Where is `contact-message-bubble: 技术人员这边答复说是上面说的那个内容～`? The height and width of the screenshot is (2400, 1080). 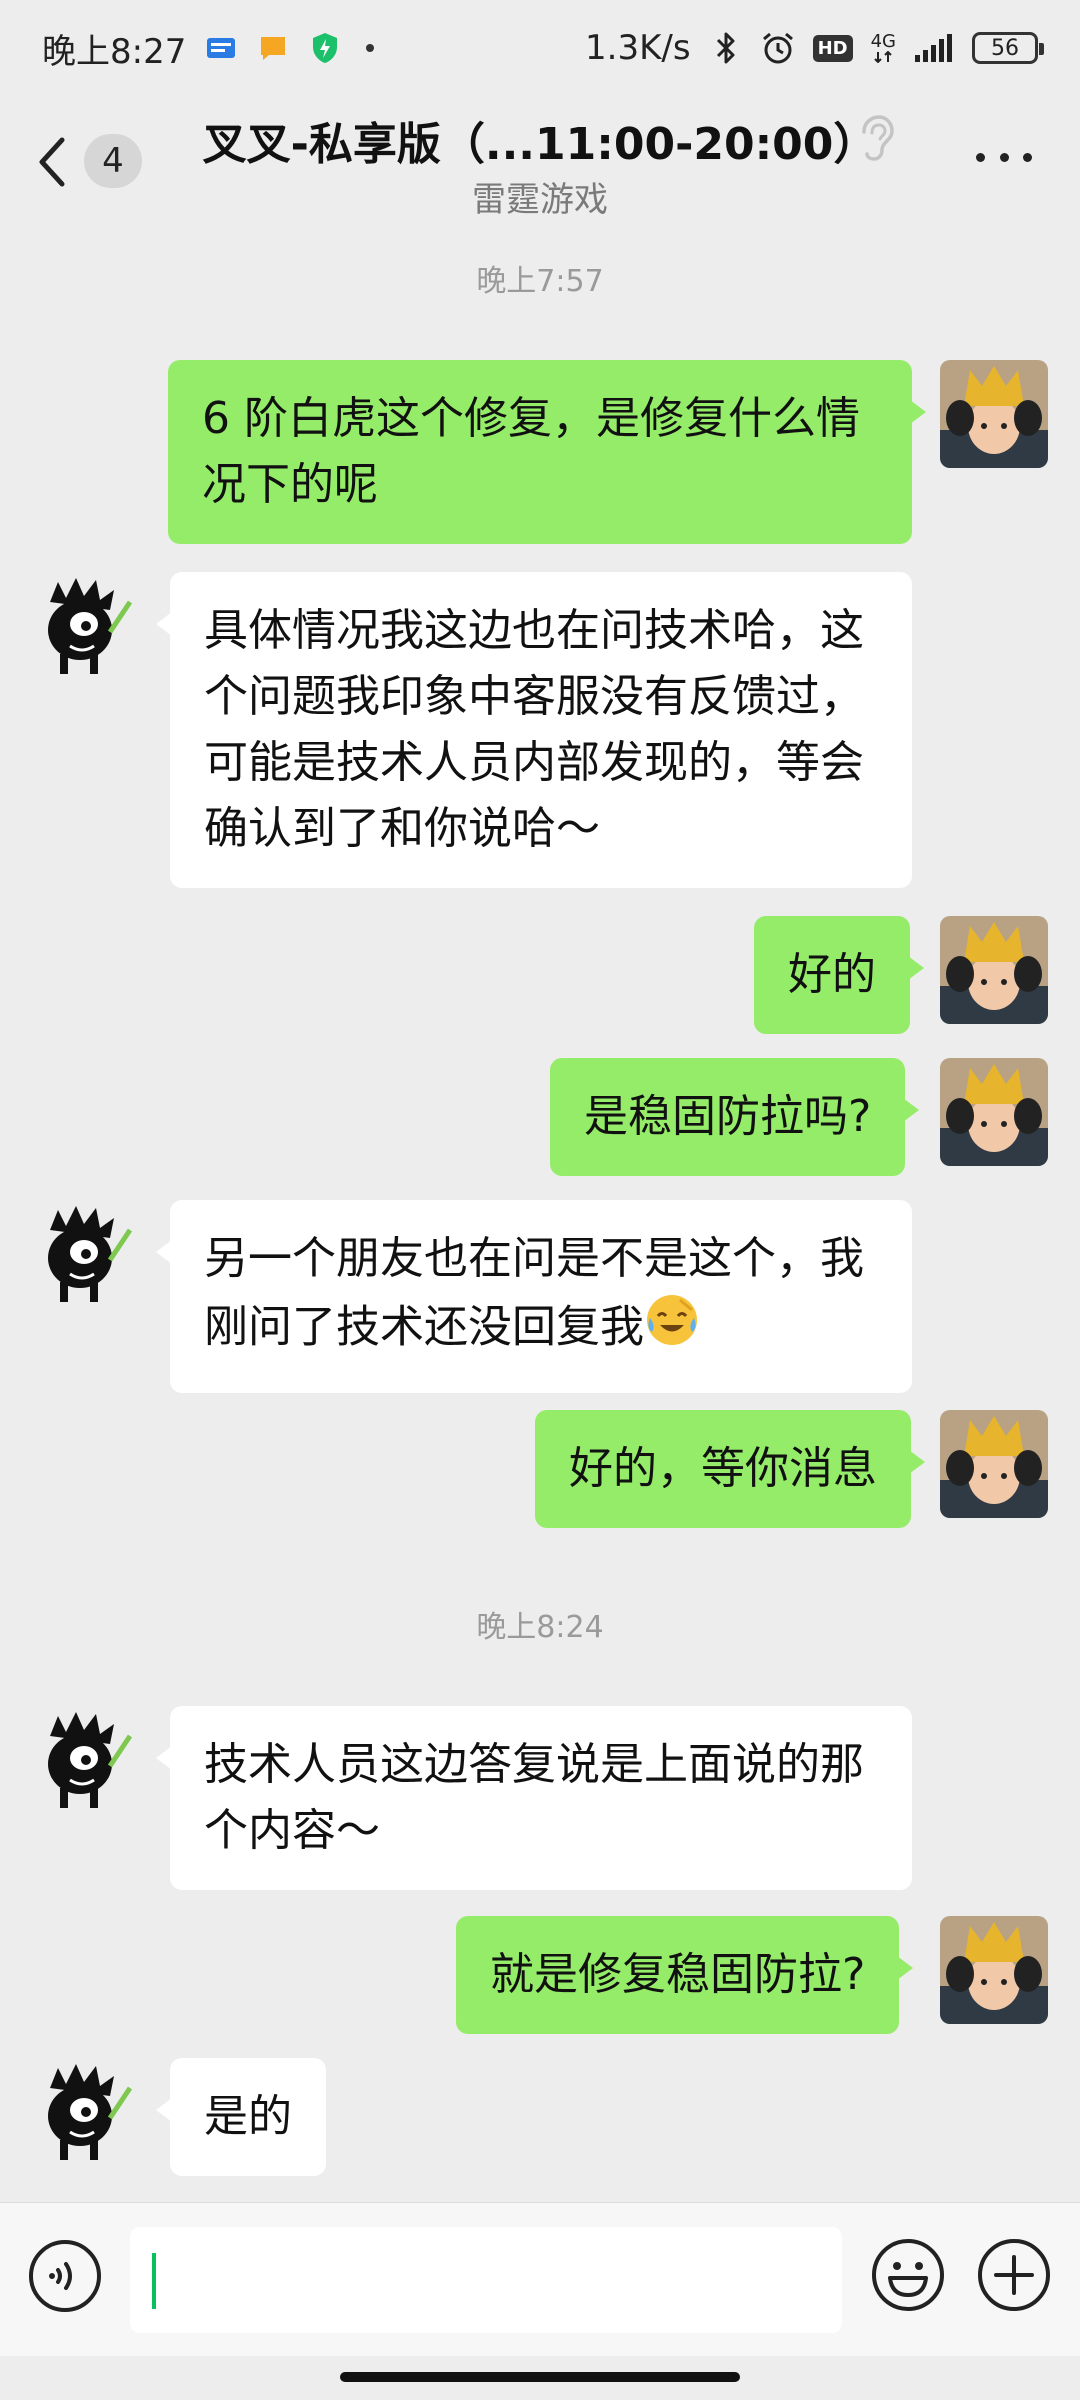 contact-message-bubble: 技术人员这边答复说是上面说的那个内容～ is located at coordinates (534, 1798).